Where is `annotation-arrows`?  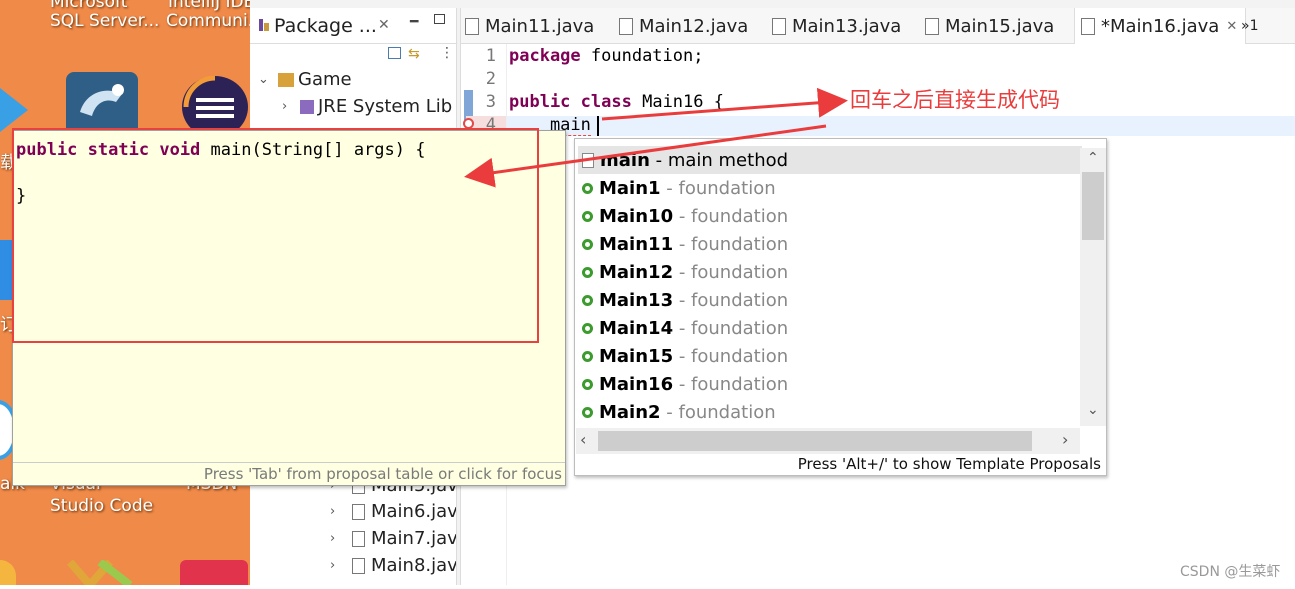
annotation-arrows is located at coordinates (656, 137).